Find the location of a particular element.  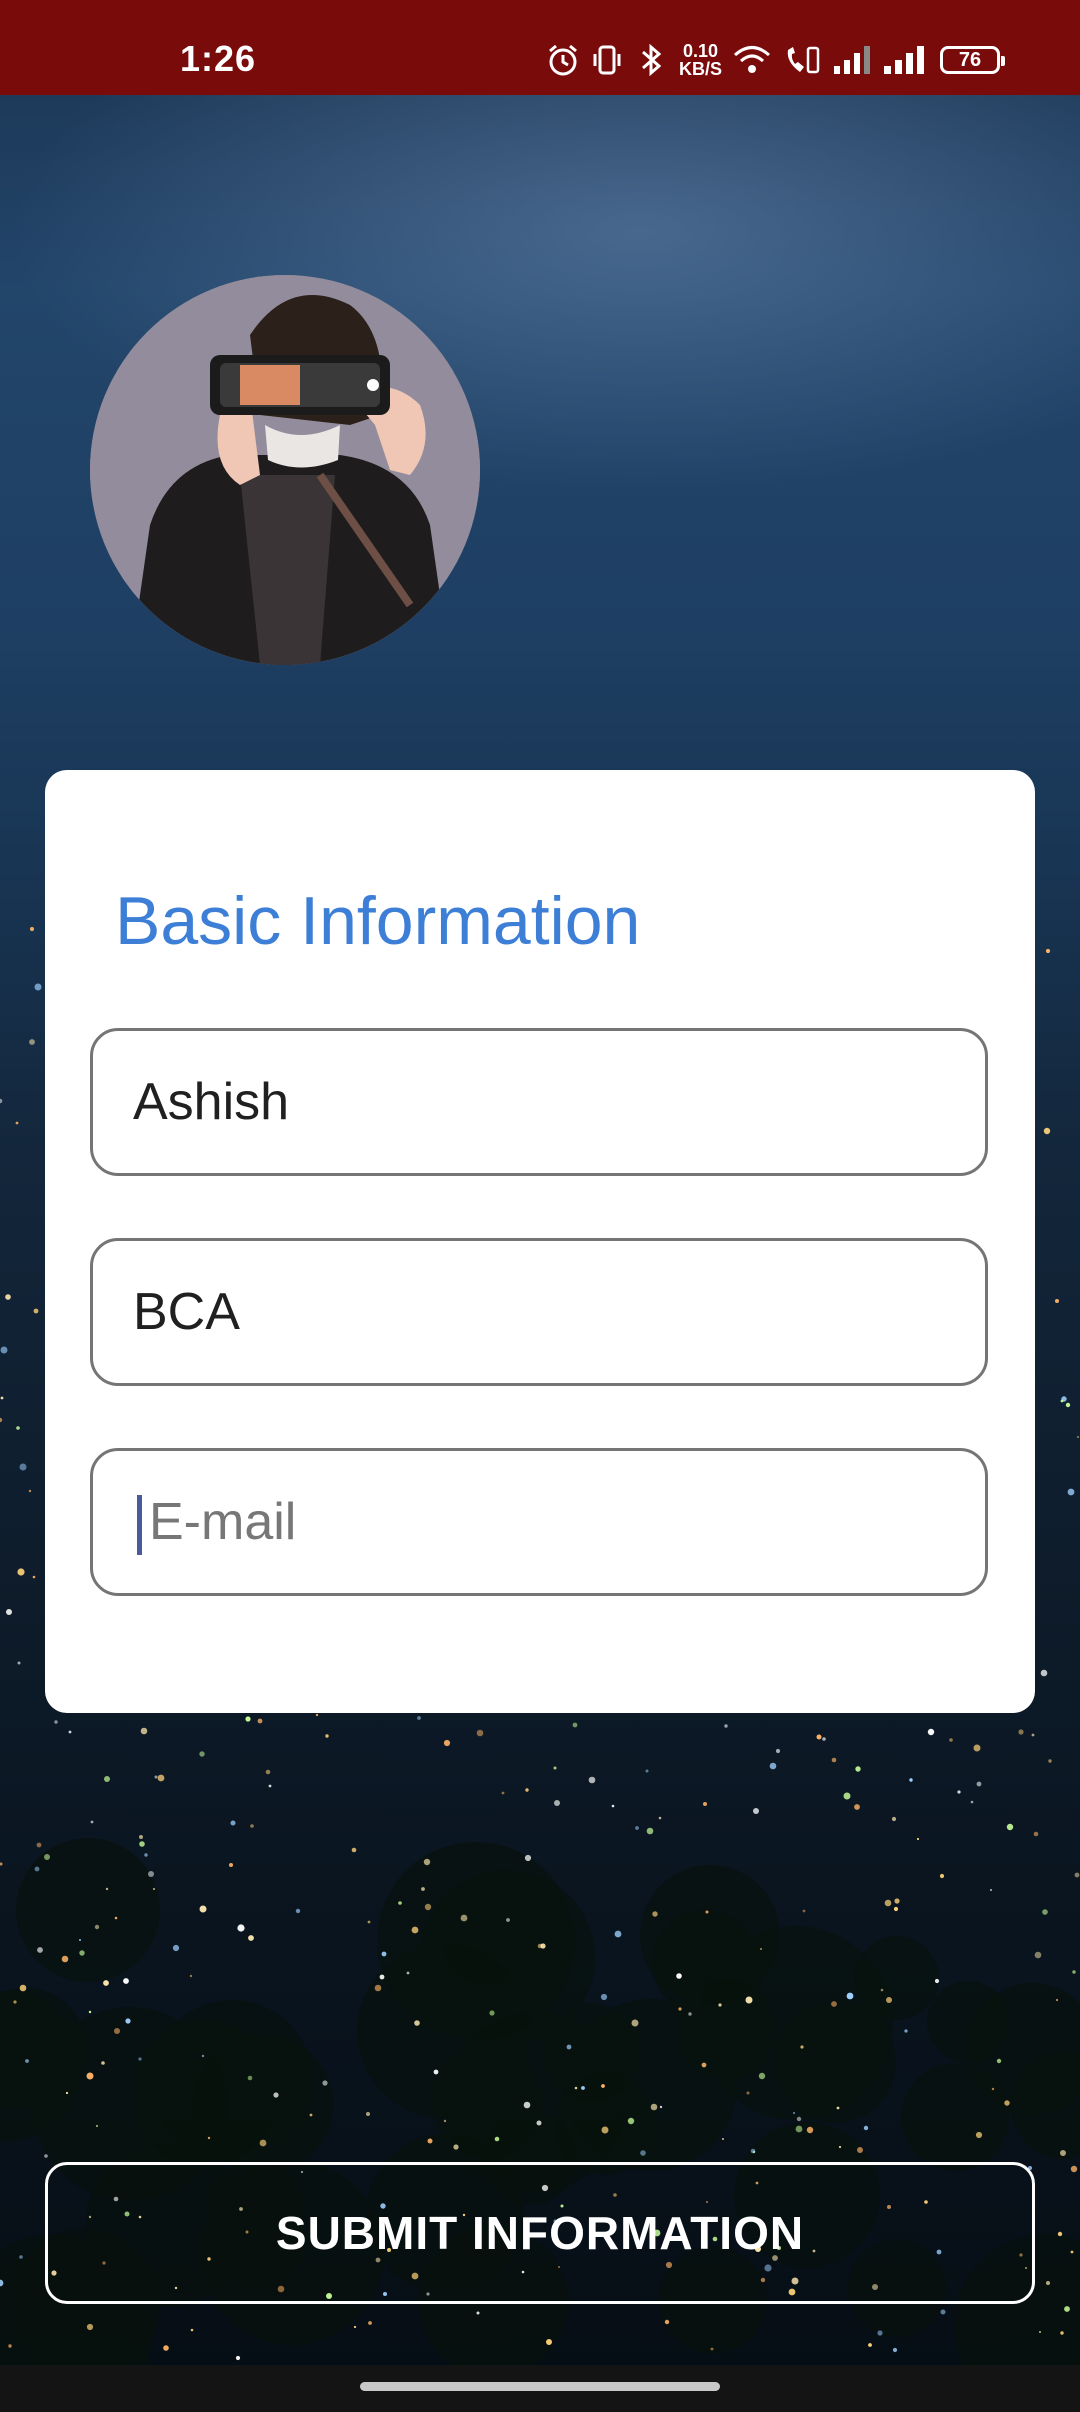

wifi-icon is located at coordinates (752, 59).